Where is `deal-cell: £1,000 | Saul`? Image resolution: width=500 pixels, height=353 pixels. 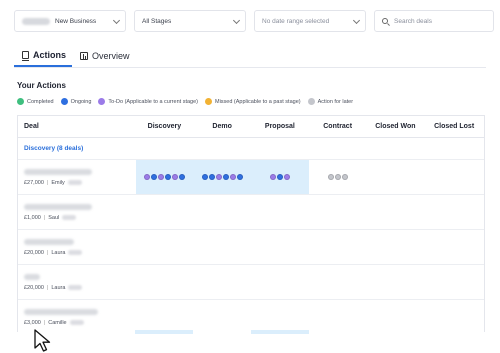 deal-cell: £1,000 | Saul is located at coordinates (77, 212).